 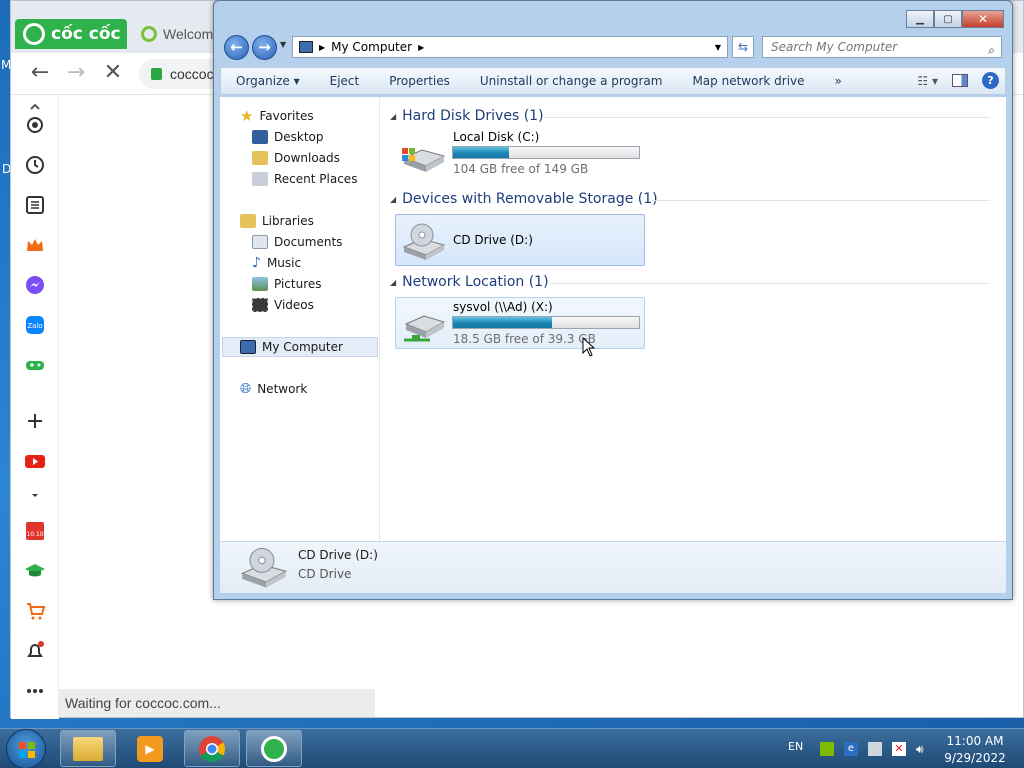 What do you see at coordinates (35, 365) in the screenshot?
I see `gamepad-icon` at bounding box center [35, 365].